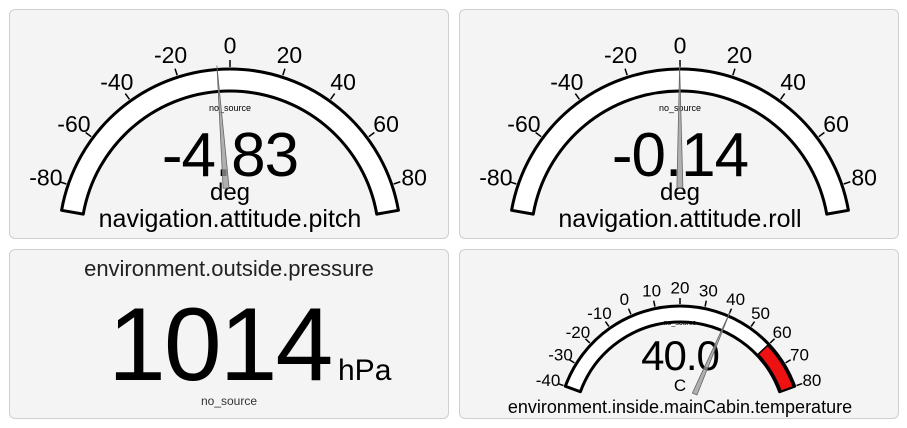 Image resolution: width=907 pixels, height=428 pixels. I want to click on gauge-tick-label: 50, so click(760, 313).